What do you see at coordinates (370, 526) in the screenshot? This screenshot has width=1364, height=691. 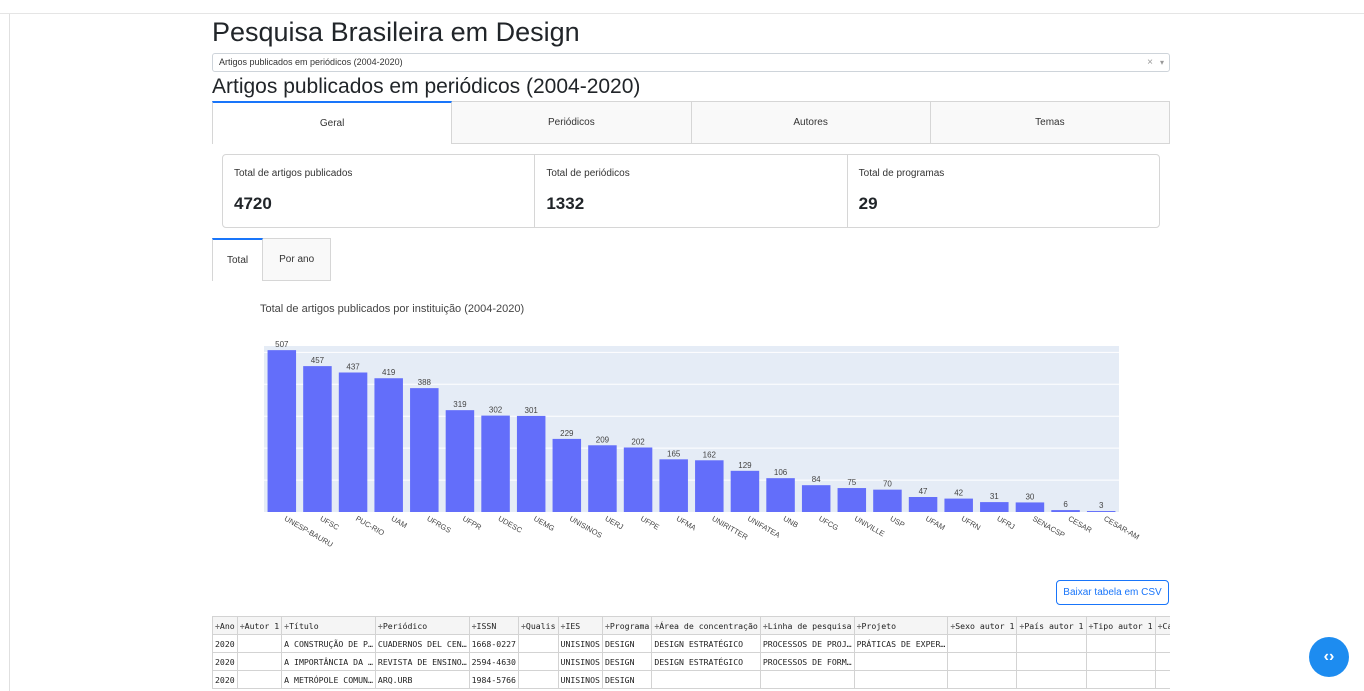 I see `x-tick-label: PUC-RIO` at bounding box center [370, 526].